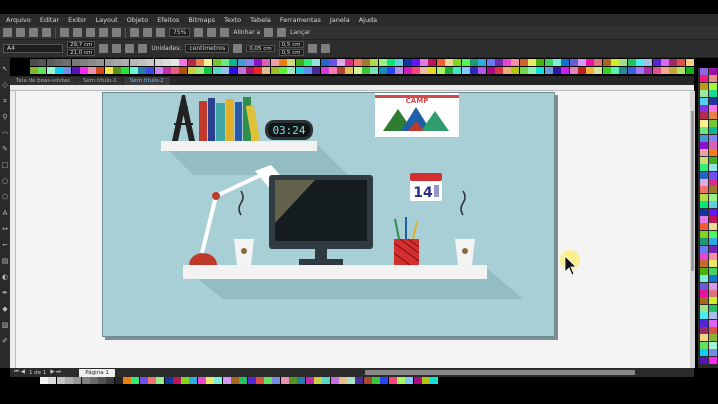  Describe the element at coordinates (5, 149) in the screenshot. I see `artistic-media-icon: ✎` at that location.